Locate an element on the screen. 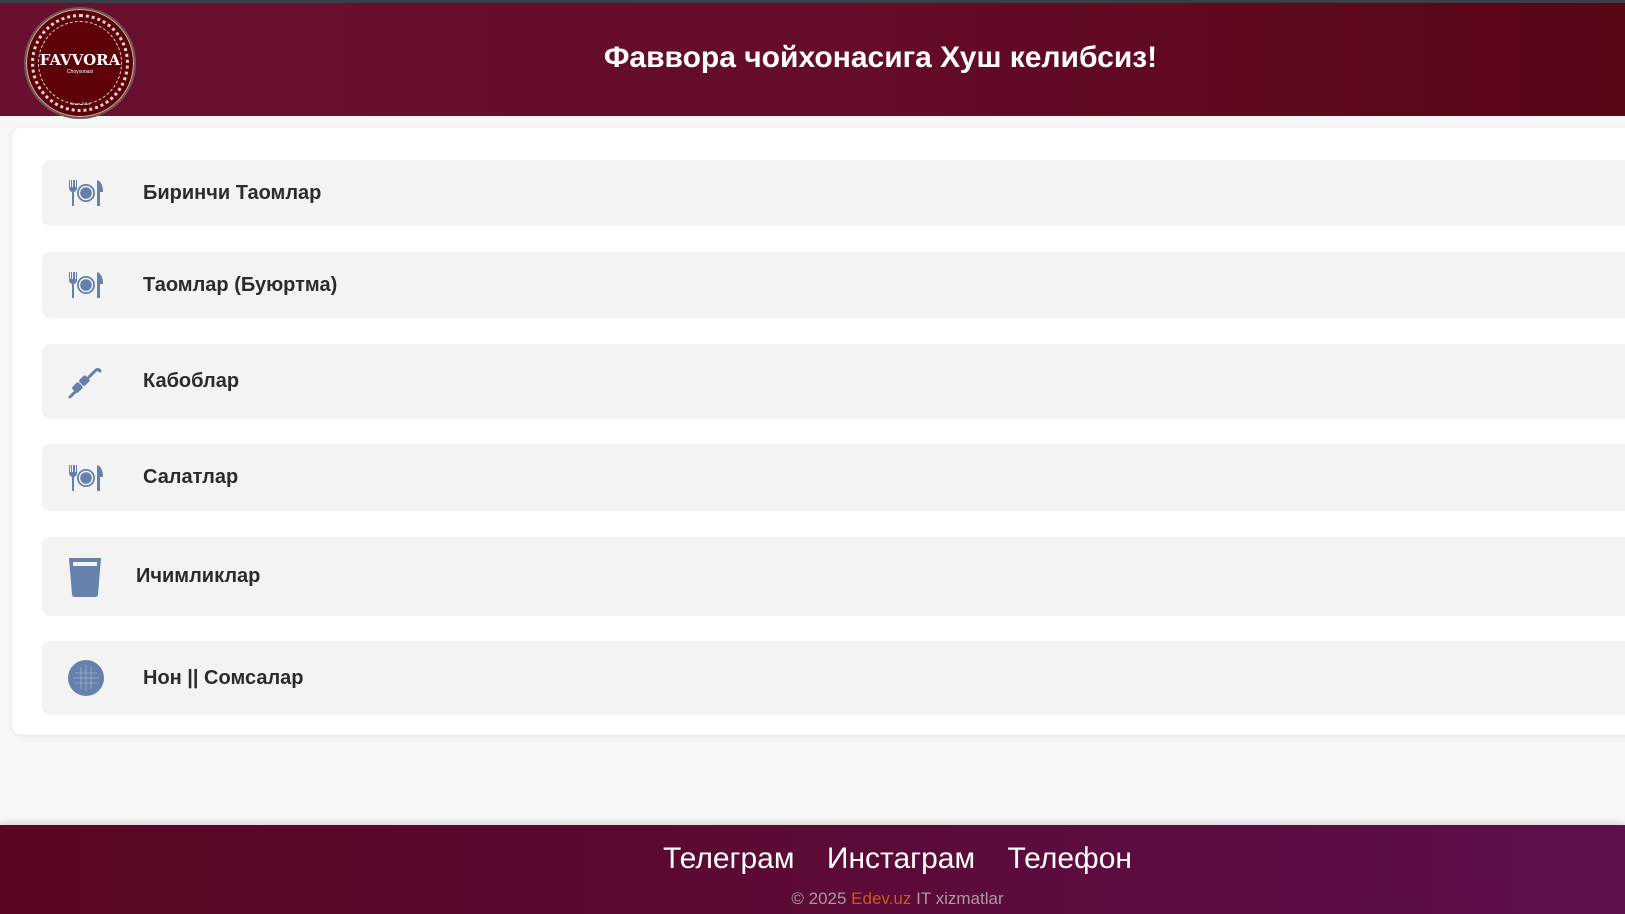 This screenshot has width=1625, height=914. skewer-icon is located at coordinates (86, 382).